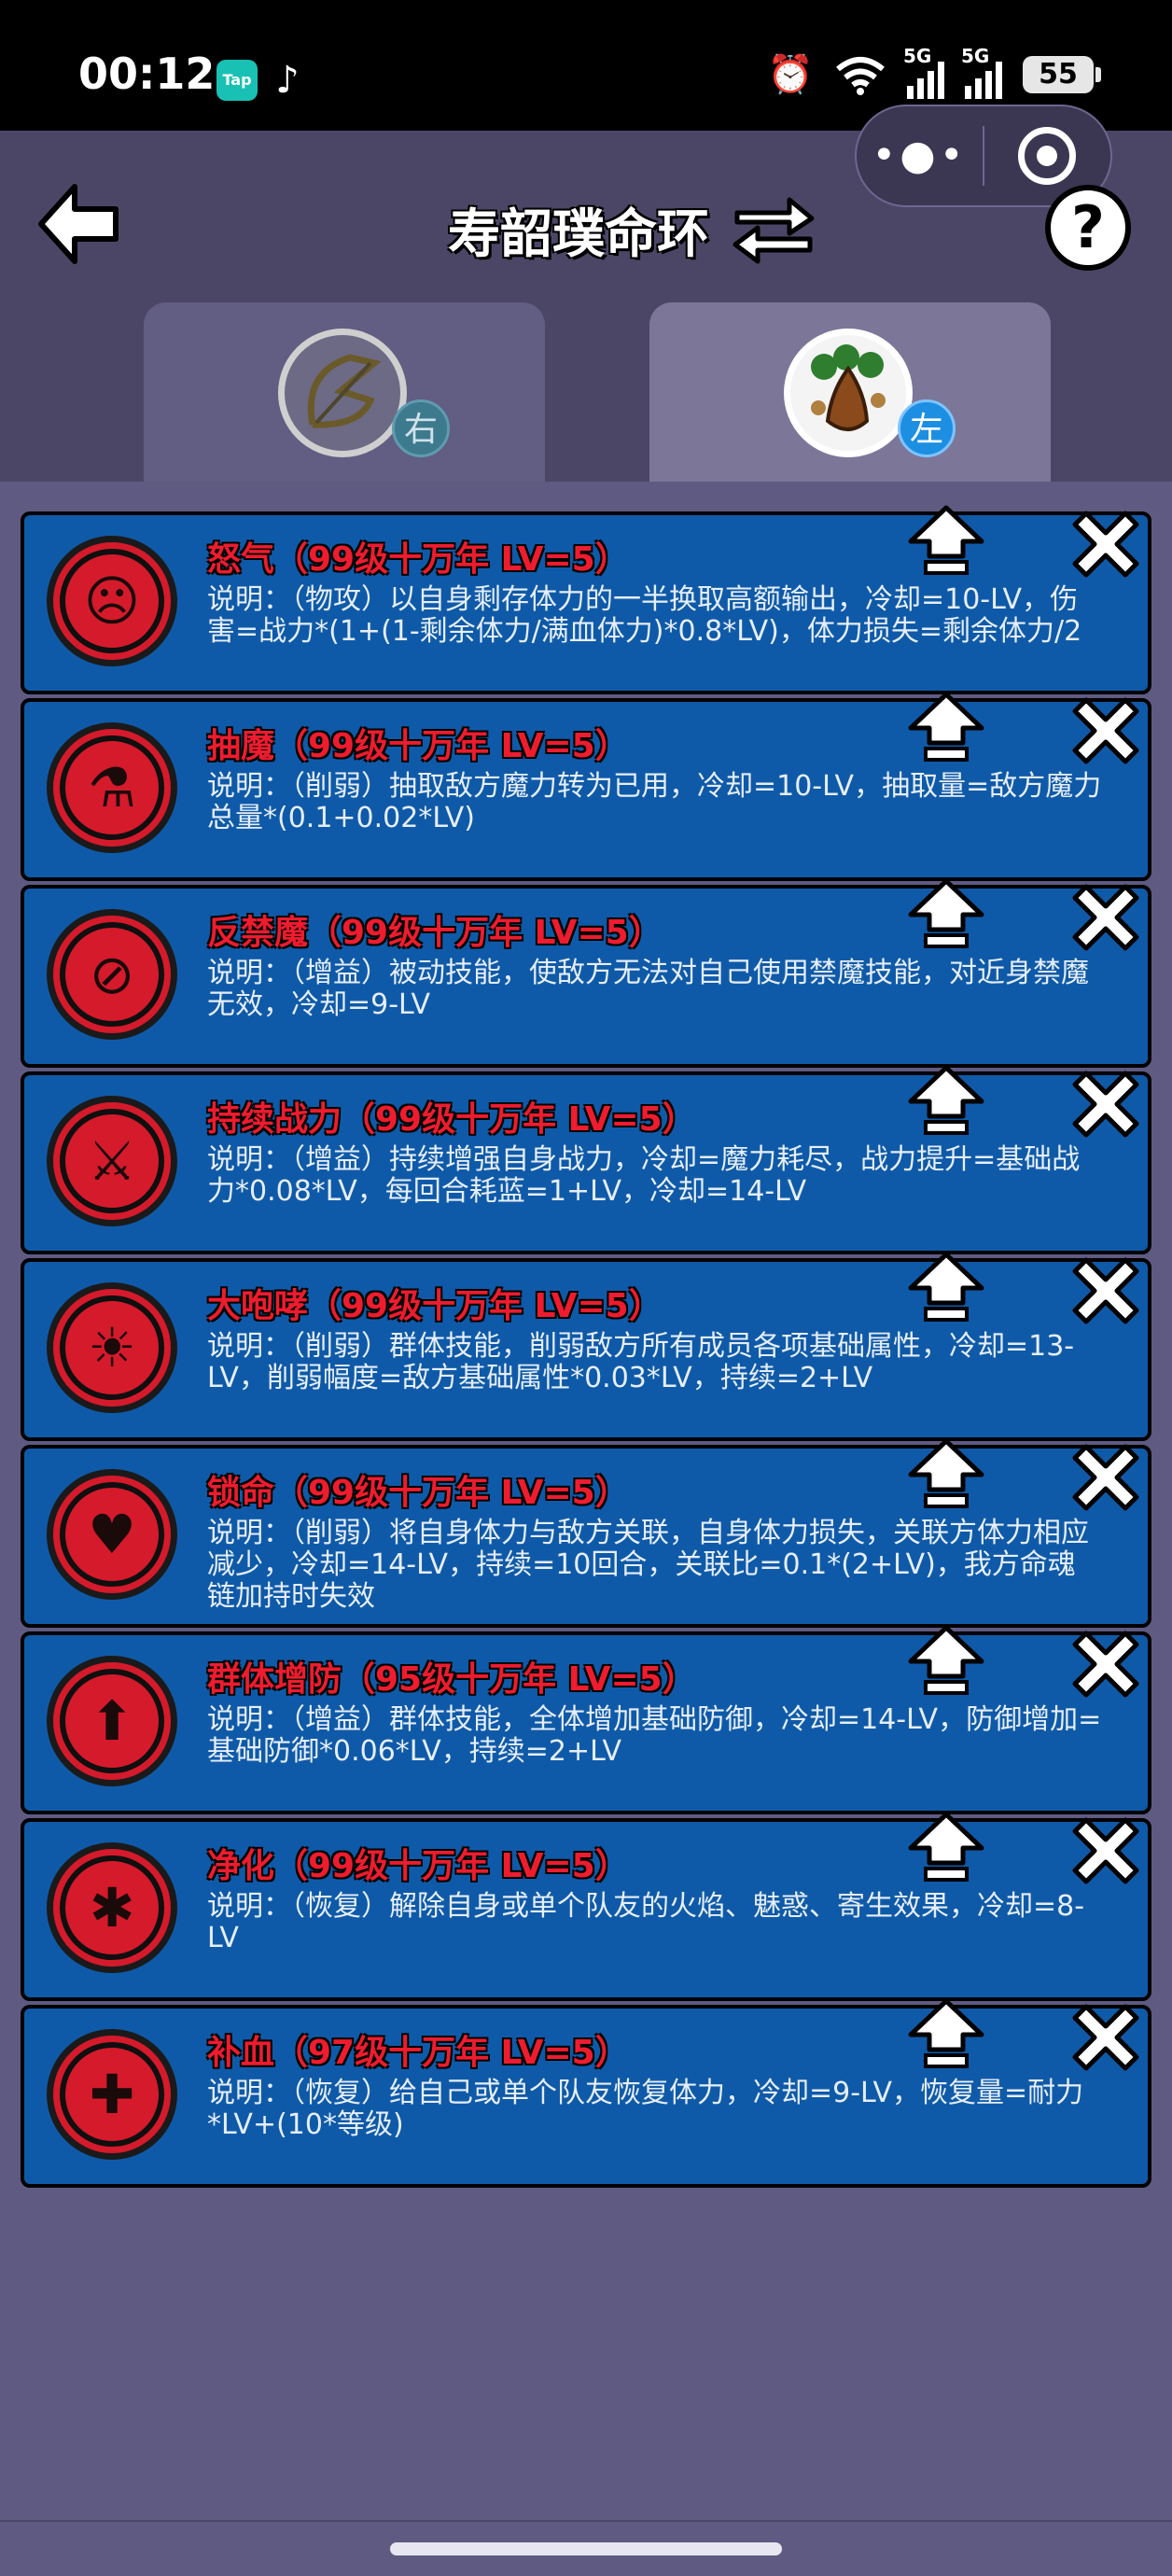 Image resolution: width=1172 pixels, height=2576 pixels. Describe the element at coordinates (112, 1161) in the screenshot. I see `sword-cycle-icon: ⚔` at that location.